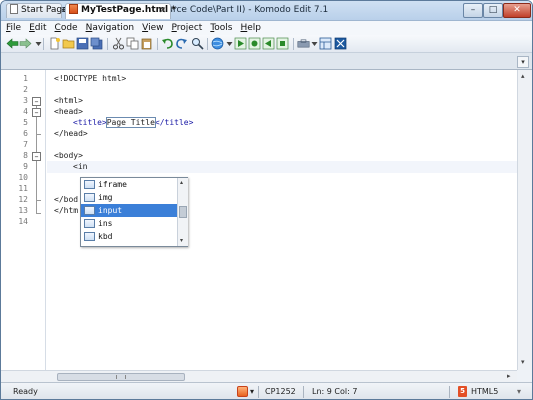 This screenshot has height=400, width=533. Describe the element at coordinates (25, 122) in the screenshot. I see `line-number: 5` at that location.